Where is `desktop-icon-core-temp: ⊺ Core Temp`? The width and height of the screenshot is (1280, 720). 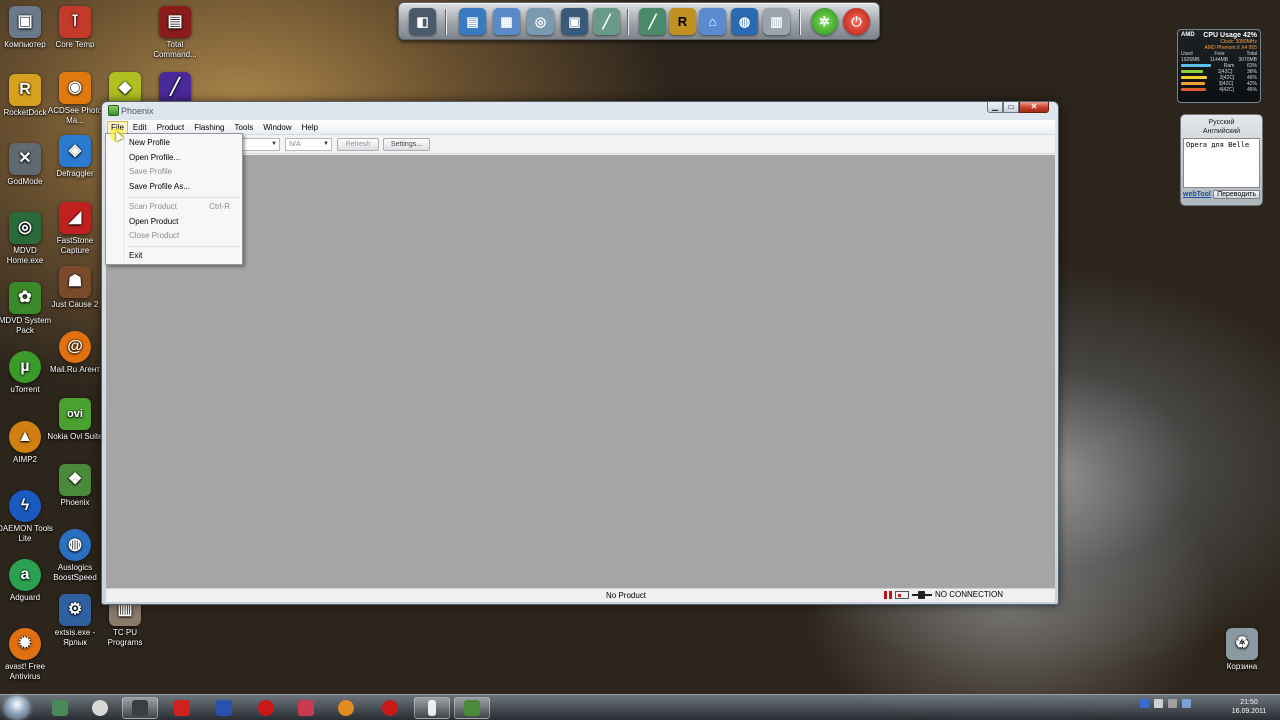
desktop-icon-core-temp: ⊺ Core Temp is located at coordinates (75, 28).